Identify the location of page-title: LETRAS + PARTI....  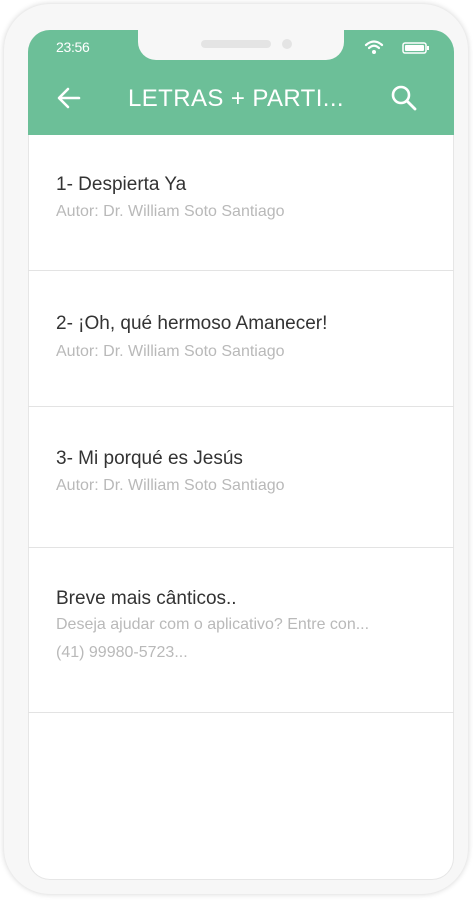
(236, 98).